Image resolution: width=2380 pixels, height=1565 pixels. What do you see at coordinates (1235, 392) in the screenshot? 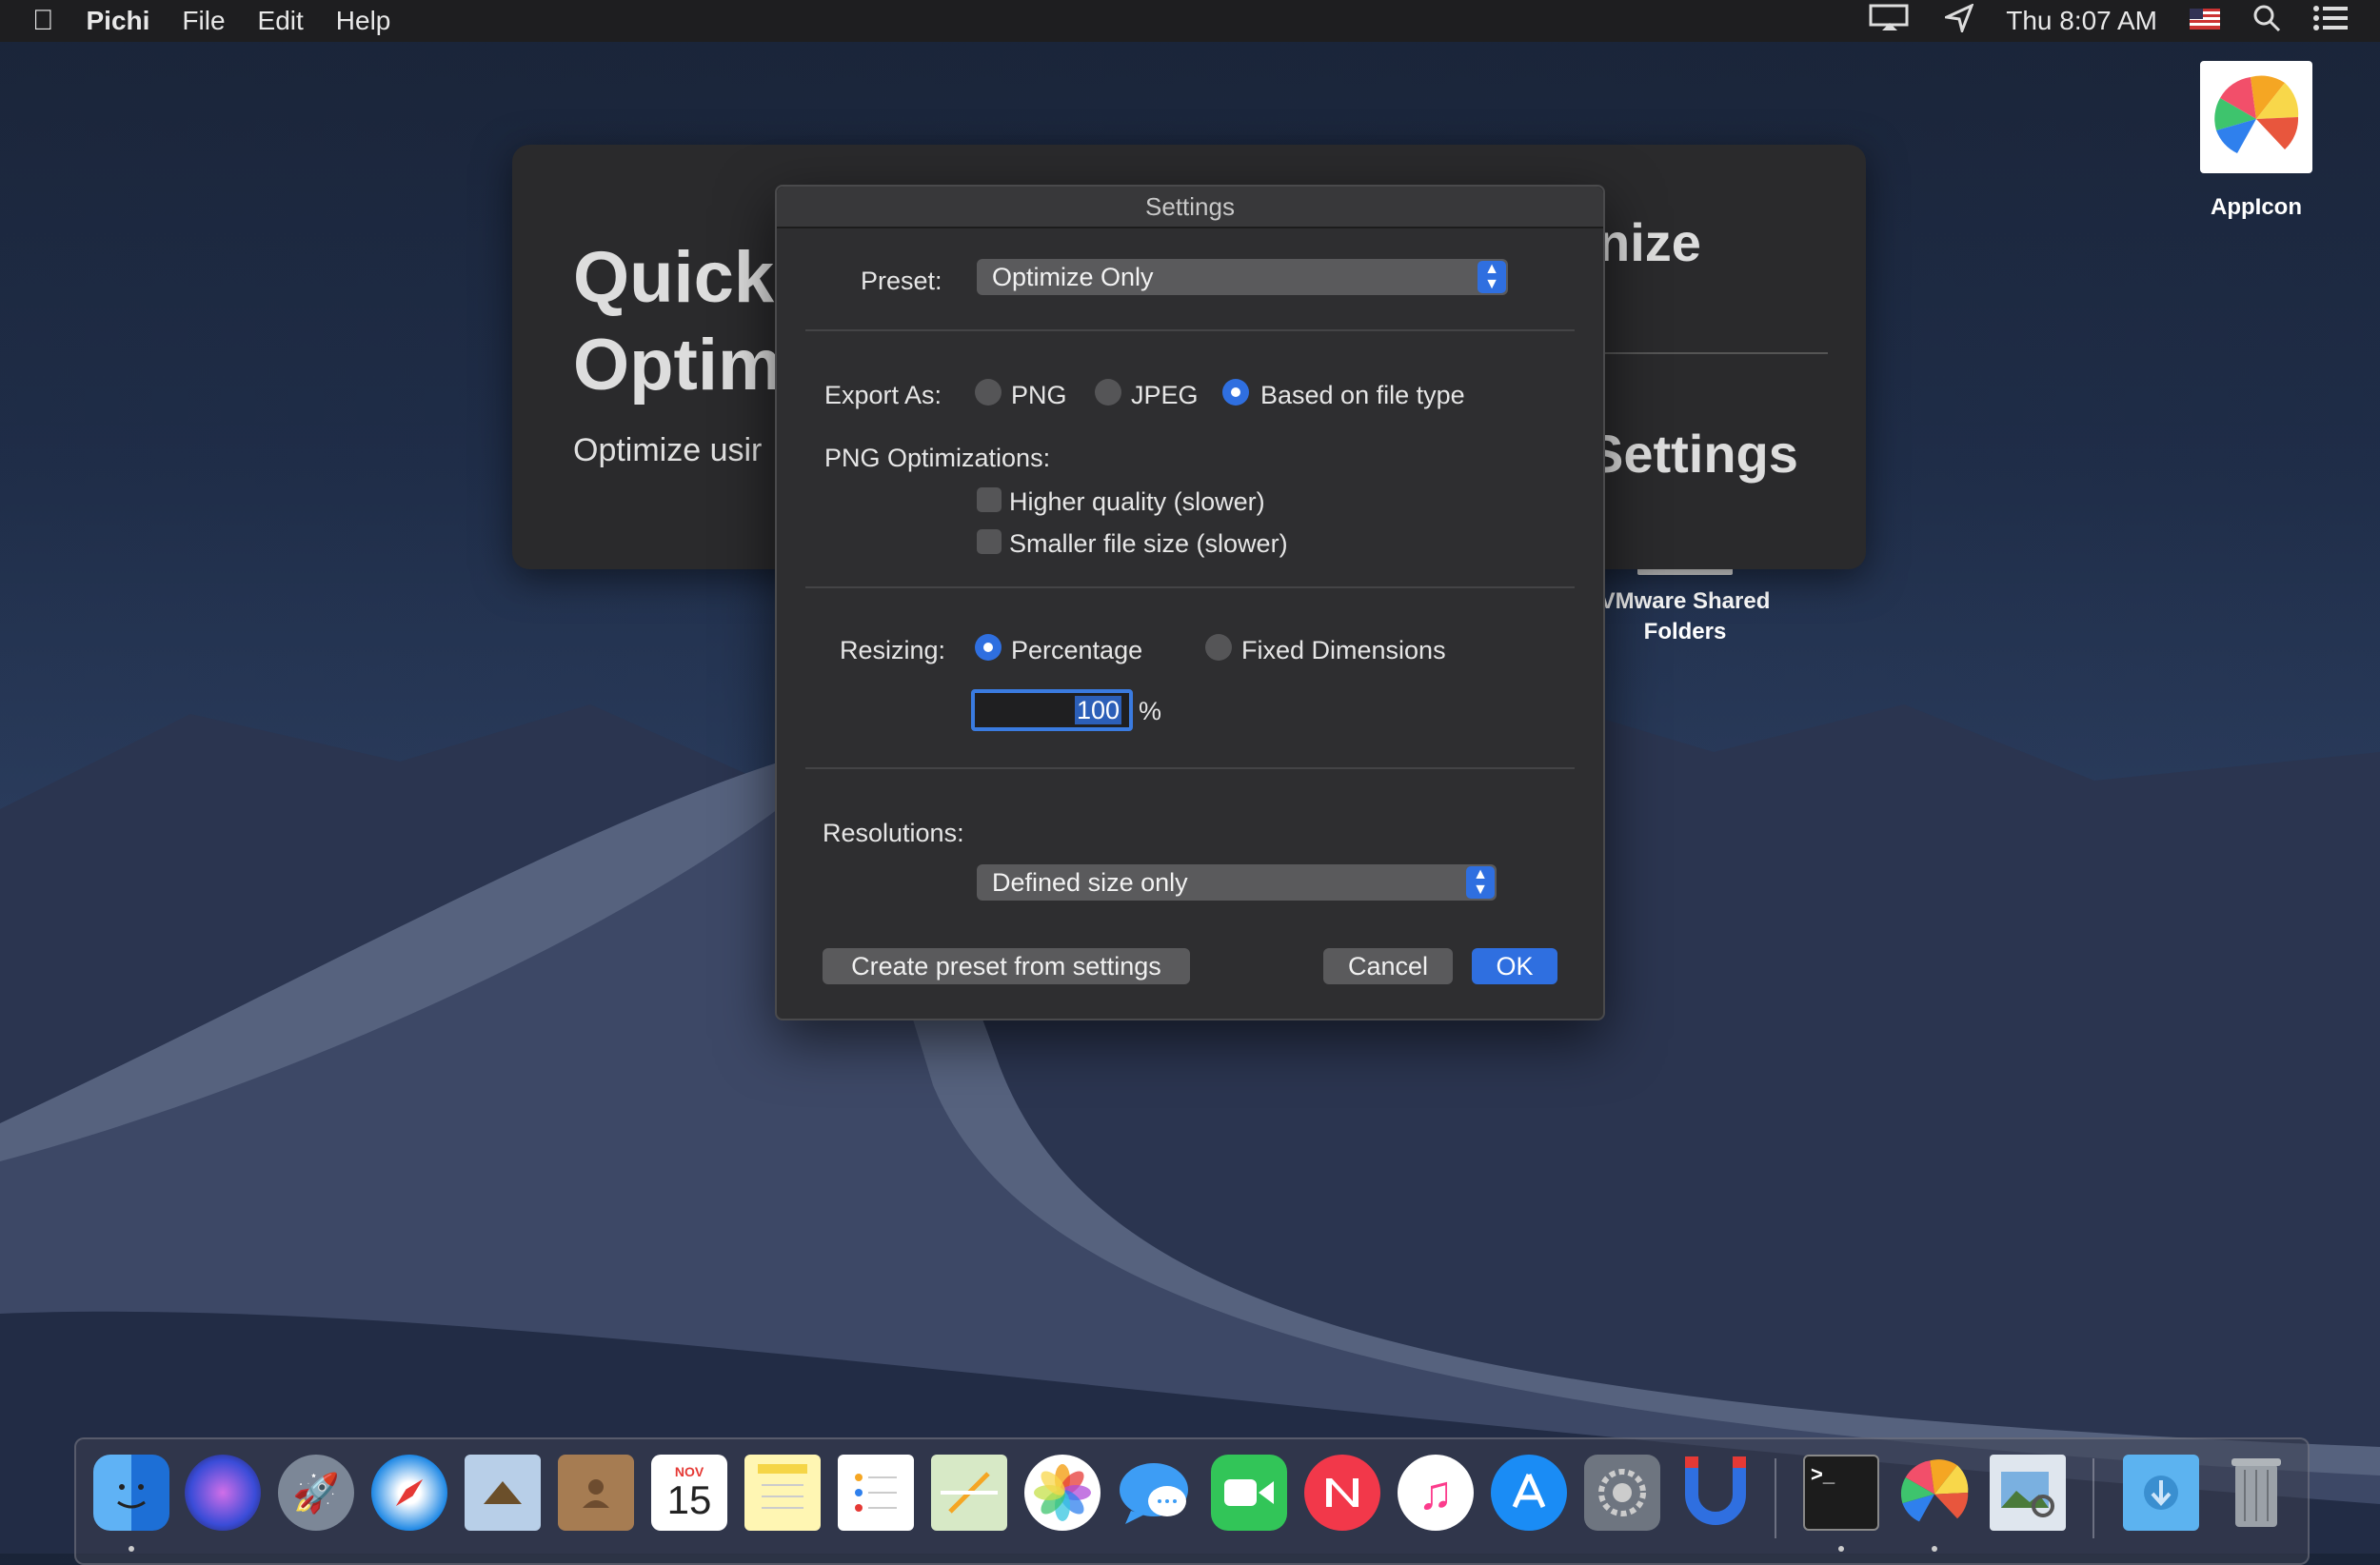
I see `export-based-on-type-radio` at bounding box center [1235, 392].